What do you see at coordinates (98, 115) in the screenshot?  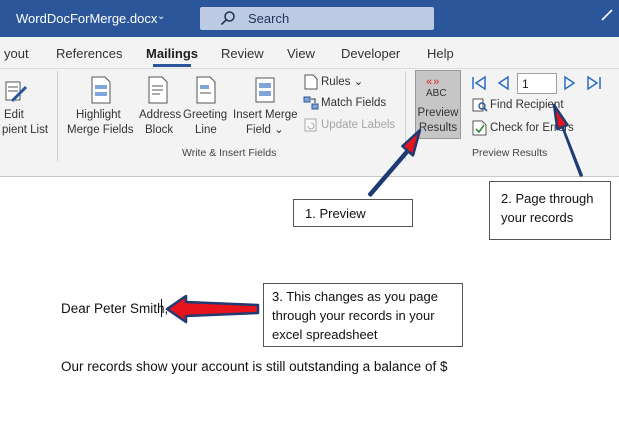 I see `highlight-label-1: Highlight` at bounding box center [98, 115].